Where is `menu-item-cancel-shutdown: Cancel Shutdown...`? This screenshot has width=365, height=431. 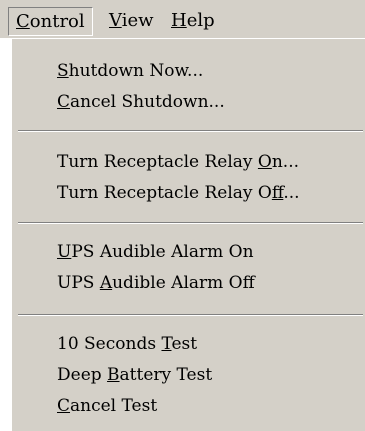
menu-item-cancel-shutdown: Cancel Shutdown... is located at coordinates (141, 102).